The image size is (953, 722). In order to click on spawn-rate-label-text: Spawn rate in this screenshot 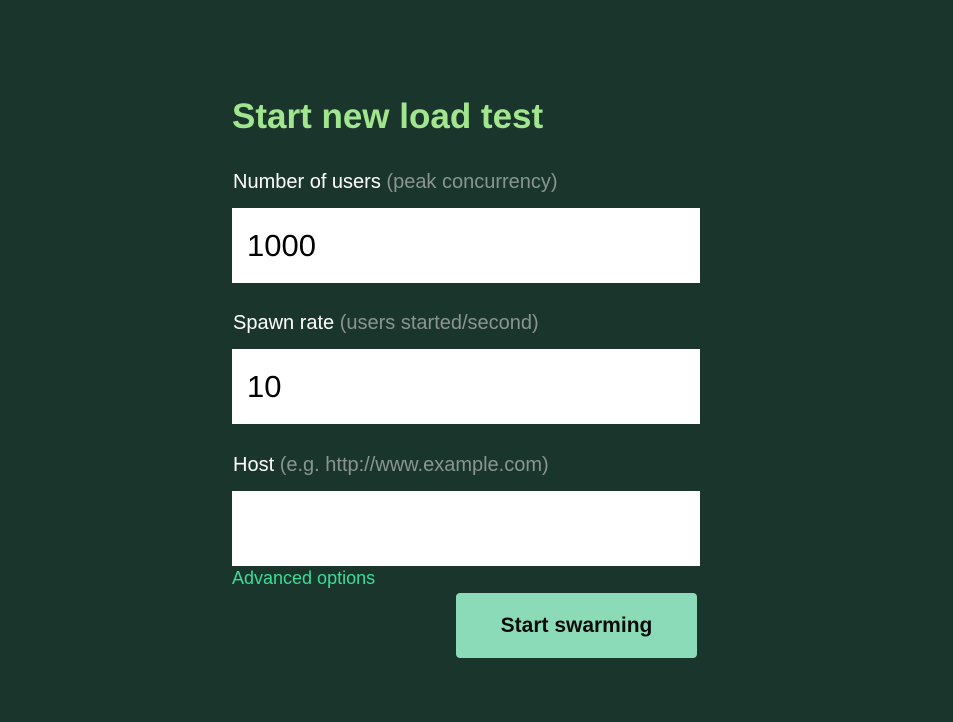, I will do `click(284, 323)`.